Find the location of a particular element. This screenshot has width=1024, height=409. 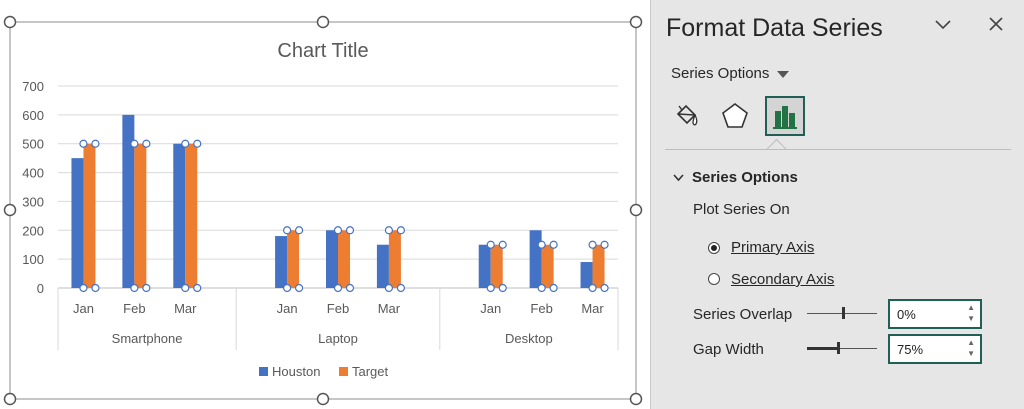

secondary-axis-label: Secondary Axis is located at coordinates (782, 279).